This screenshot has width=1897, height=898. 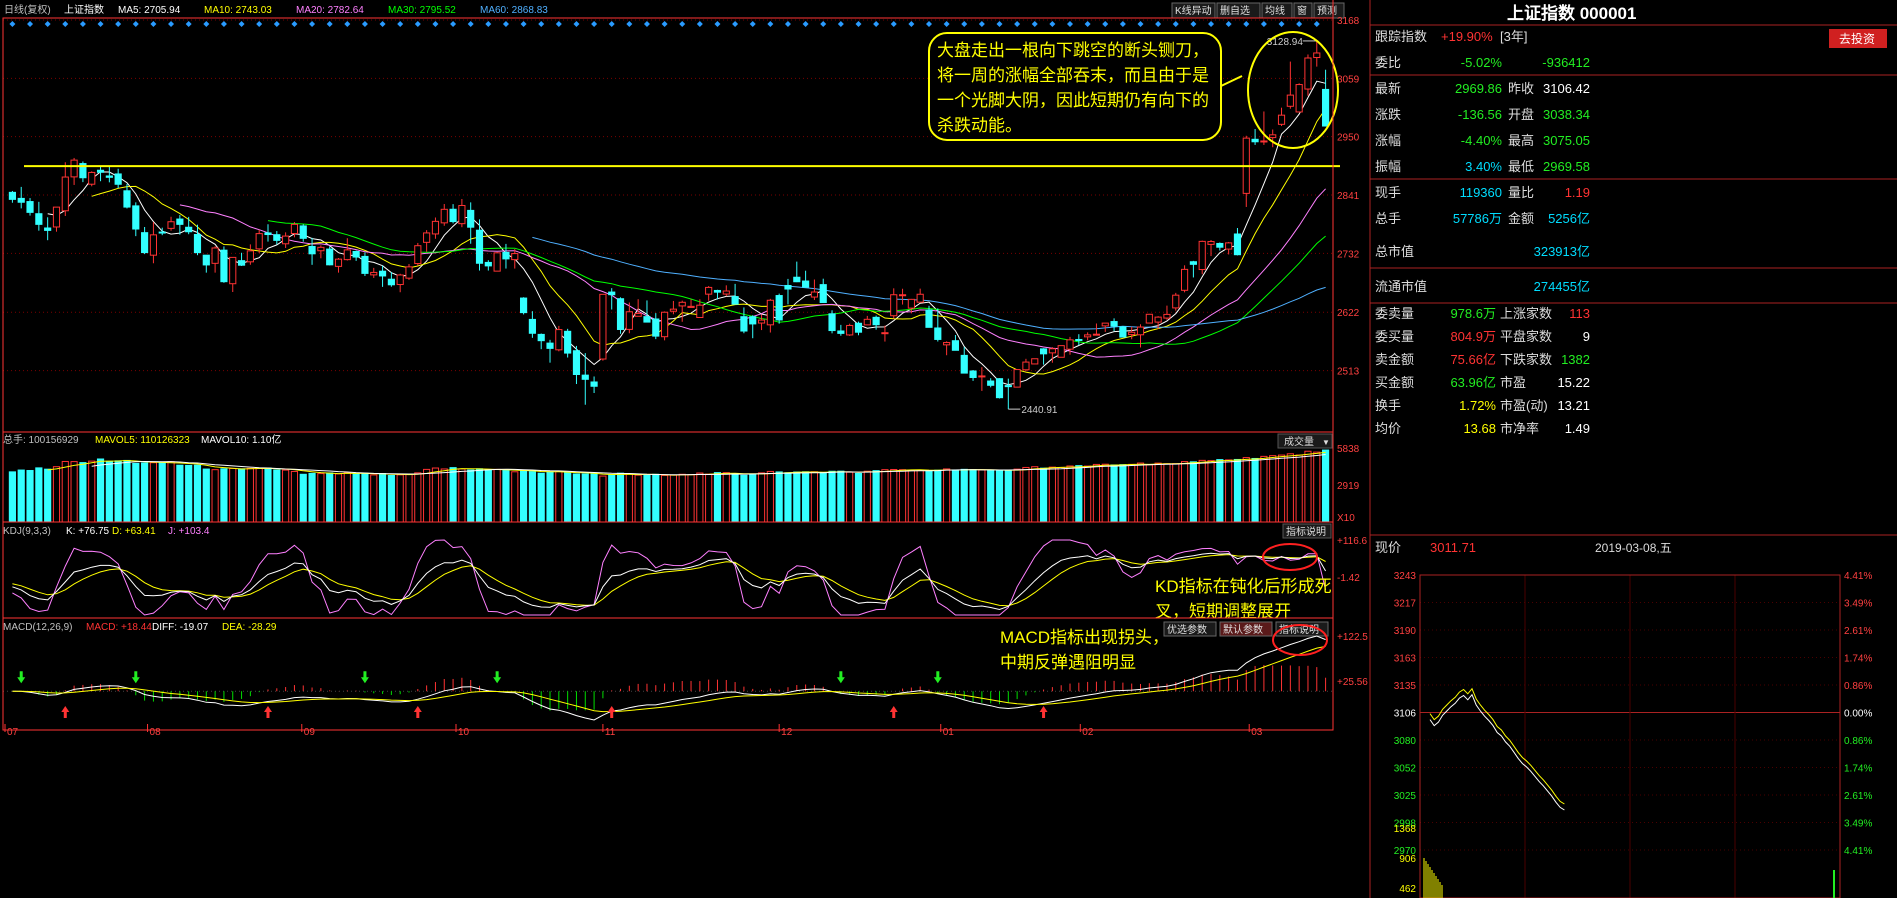 What do you see at coordinates (1562, 251) in the screenshot?
I see `cap-value: 323913亿` at bounding box center [1562, 251].